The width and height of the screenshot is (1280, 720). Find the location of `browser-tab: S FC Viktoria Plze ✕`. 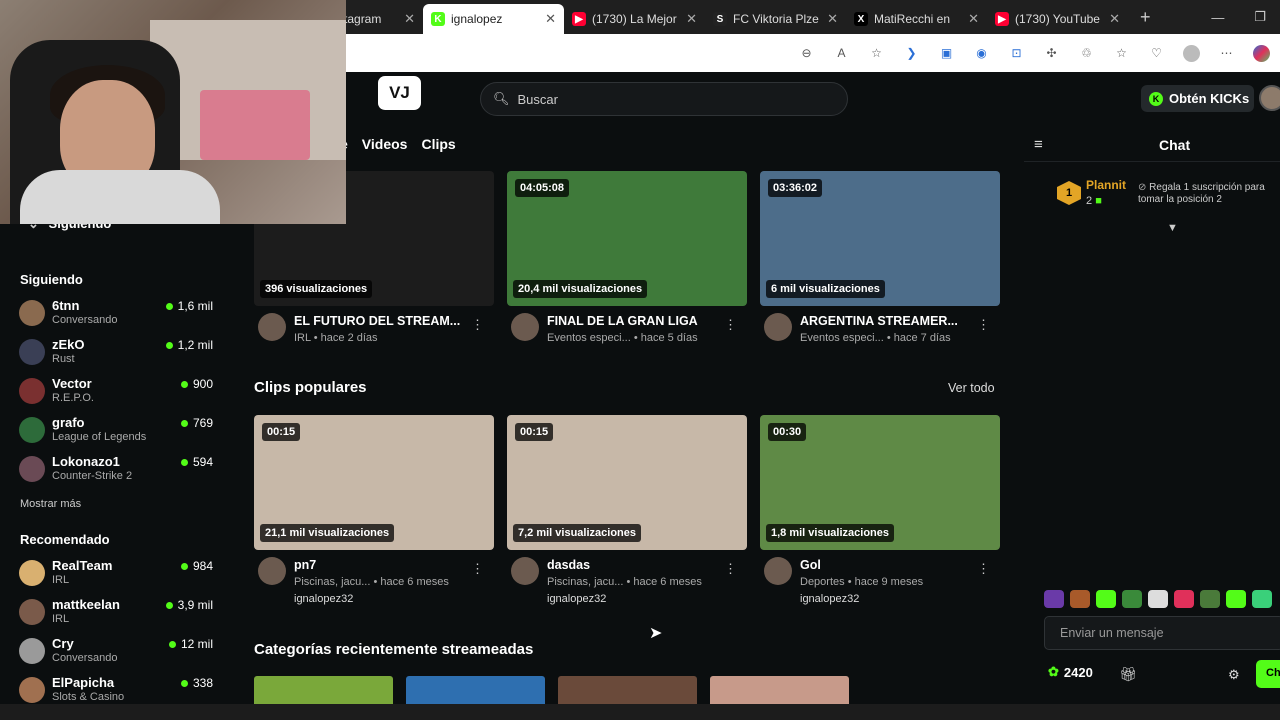

browser-tab: S FC Viktoria Plze ✕ is located at coordinates (775, 19).